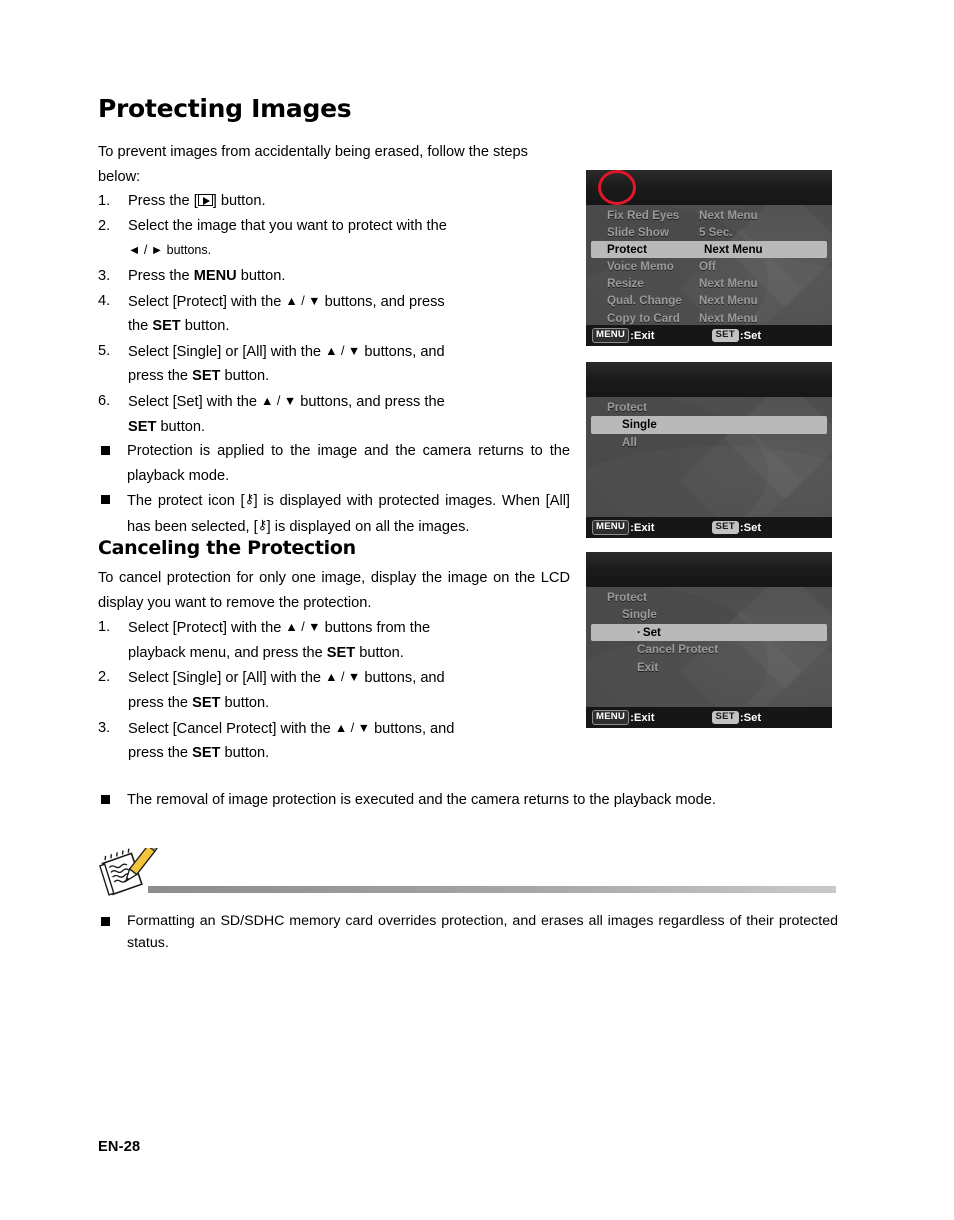 The height and width of the screenshot is (1220, 954). Describe the element at coordinates (370, 401) in the screenshot. I see `step-text-b: buttons, and press the` at that location.